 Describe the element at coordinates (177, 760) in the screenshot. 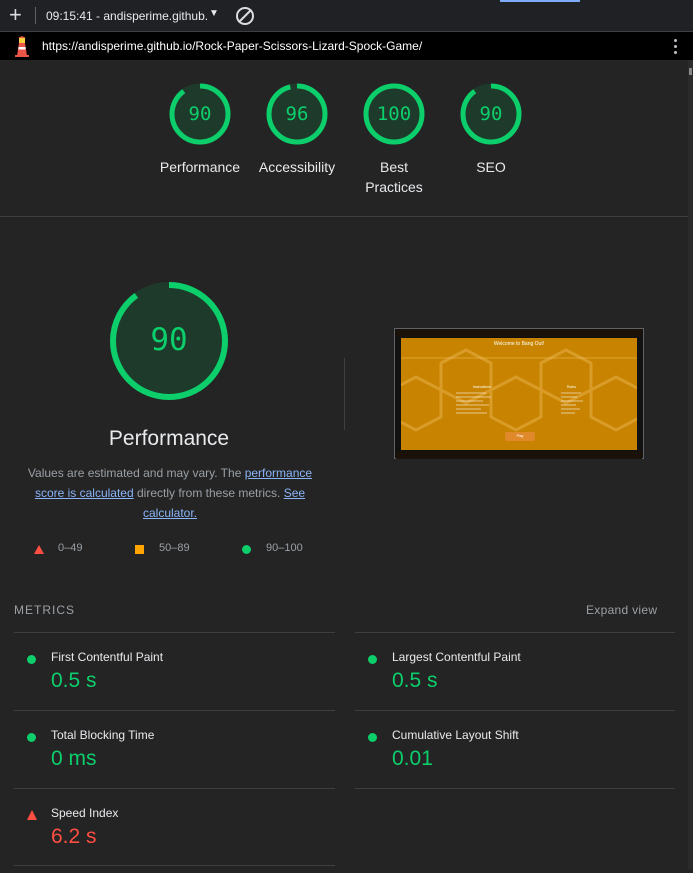

I see `metric-total-blocking-time: Total Blocking Time 0 ms` at that location.